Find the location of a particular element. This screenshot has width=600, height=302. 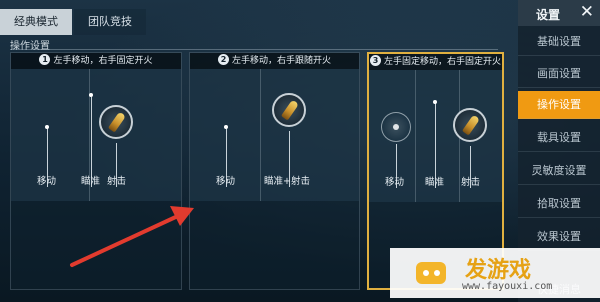

panel-header: 3 左手固定移动，右手固定开火 is located at coordinates (435, 62).